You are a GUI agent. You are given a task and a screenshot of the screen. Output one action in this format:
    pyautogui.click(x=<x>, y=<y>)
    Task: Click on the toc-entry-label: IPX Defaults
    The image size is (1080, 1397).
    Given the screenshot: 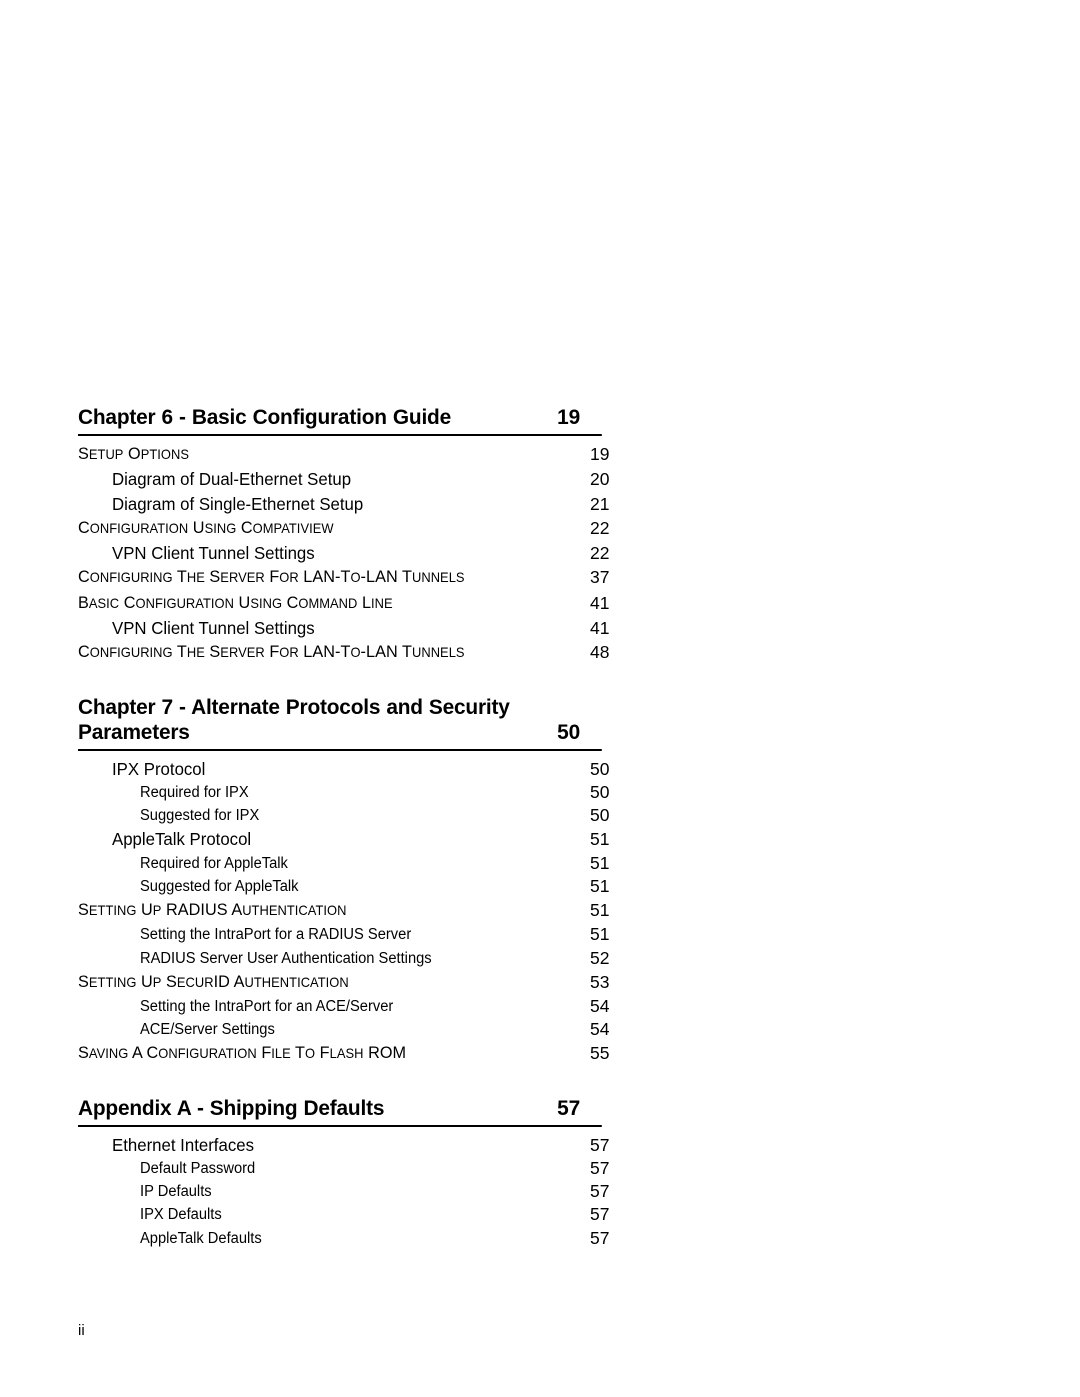 What is the action you would take?
    pyautogui.click(x=181, y=1215)
    